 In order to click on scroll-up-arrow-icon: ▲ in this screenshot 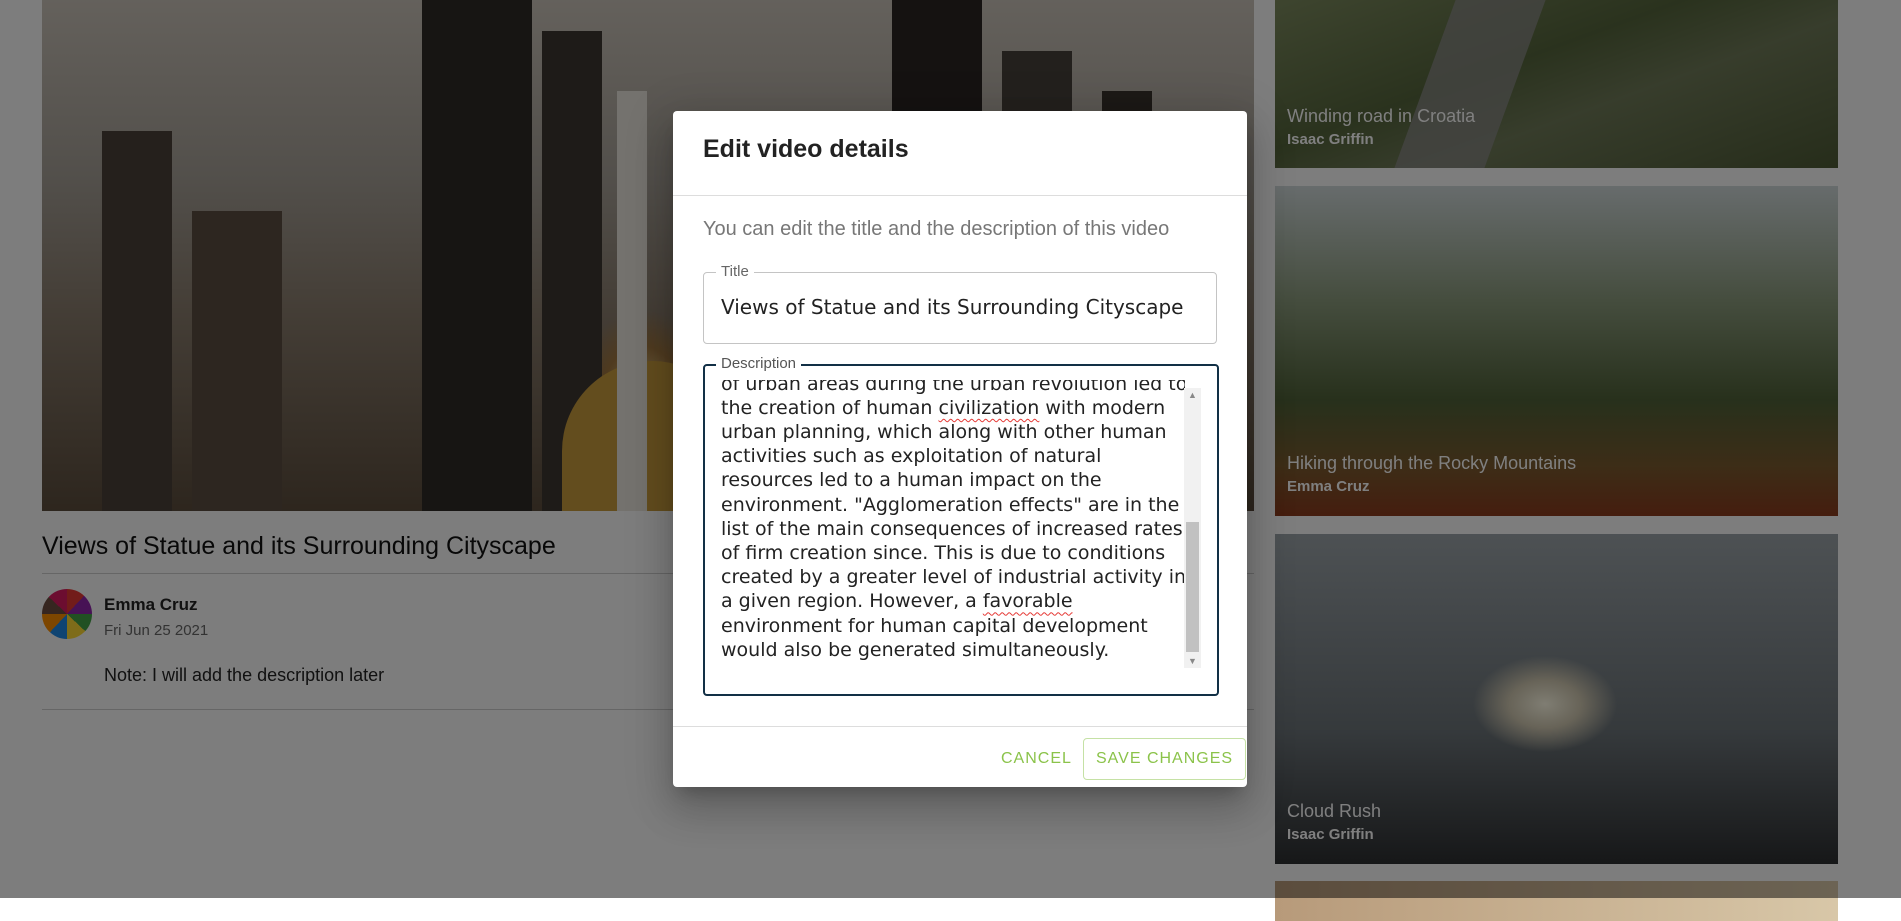, I will do `click(1192, 395)`.